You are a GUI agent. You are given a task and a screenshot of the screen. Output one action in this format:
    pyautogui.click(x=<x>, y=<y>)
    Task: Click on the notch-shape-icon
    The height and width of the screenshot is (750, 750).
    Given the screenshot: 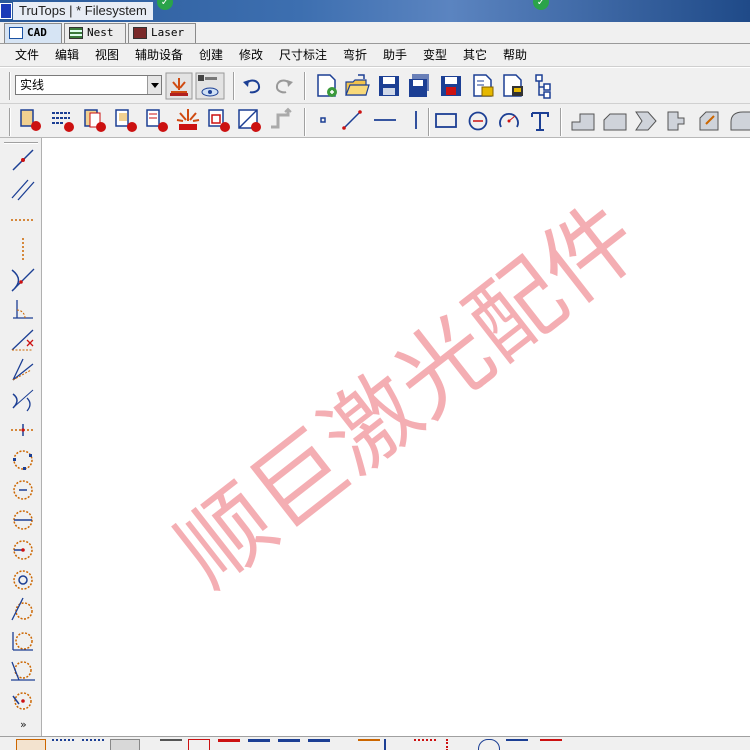 What is the action you would take?
    pyautogui.click(x=647, y=121)
    